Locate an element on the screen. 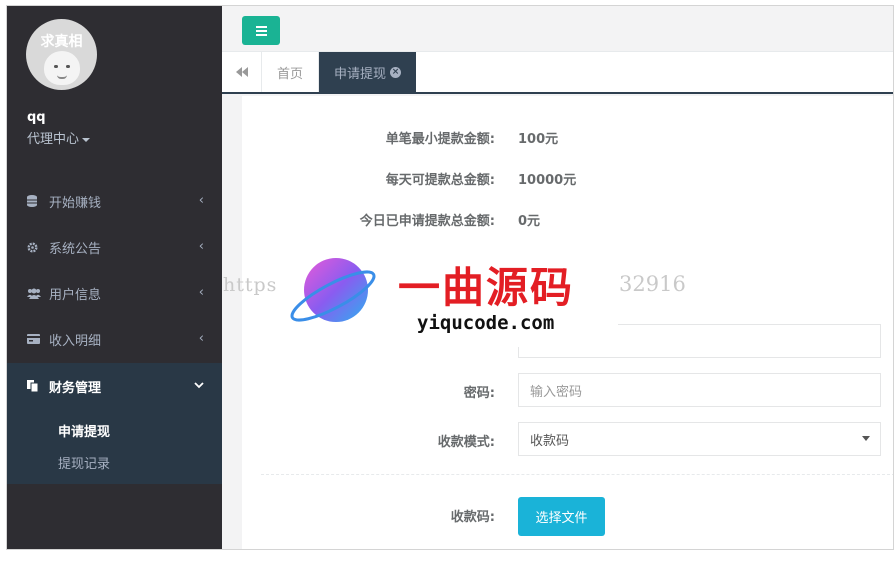 This screenshot has height=570, width=894. card-icon is located at coordinates (36, 339).